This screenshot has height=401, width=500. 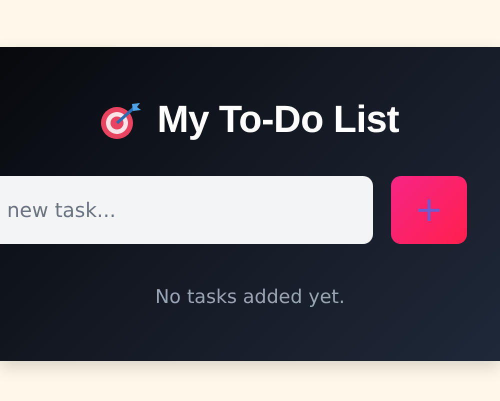 I want to click on add-button: +, so click(x=429, y=210).